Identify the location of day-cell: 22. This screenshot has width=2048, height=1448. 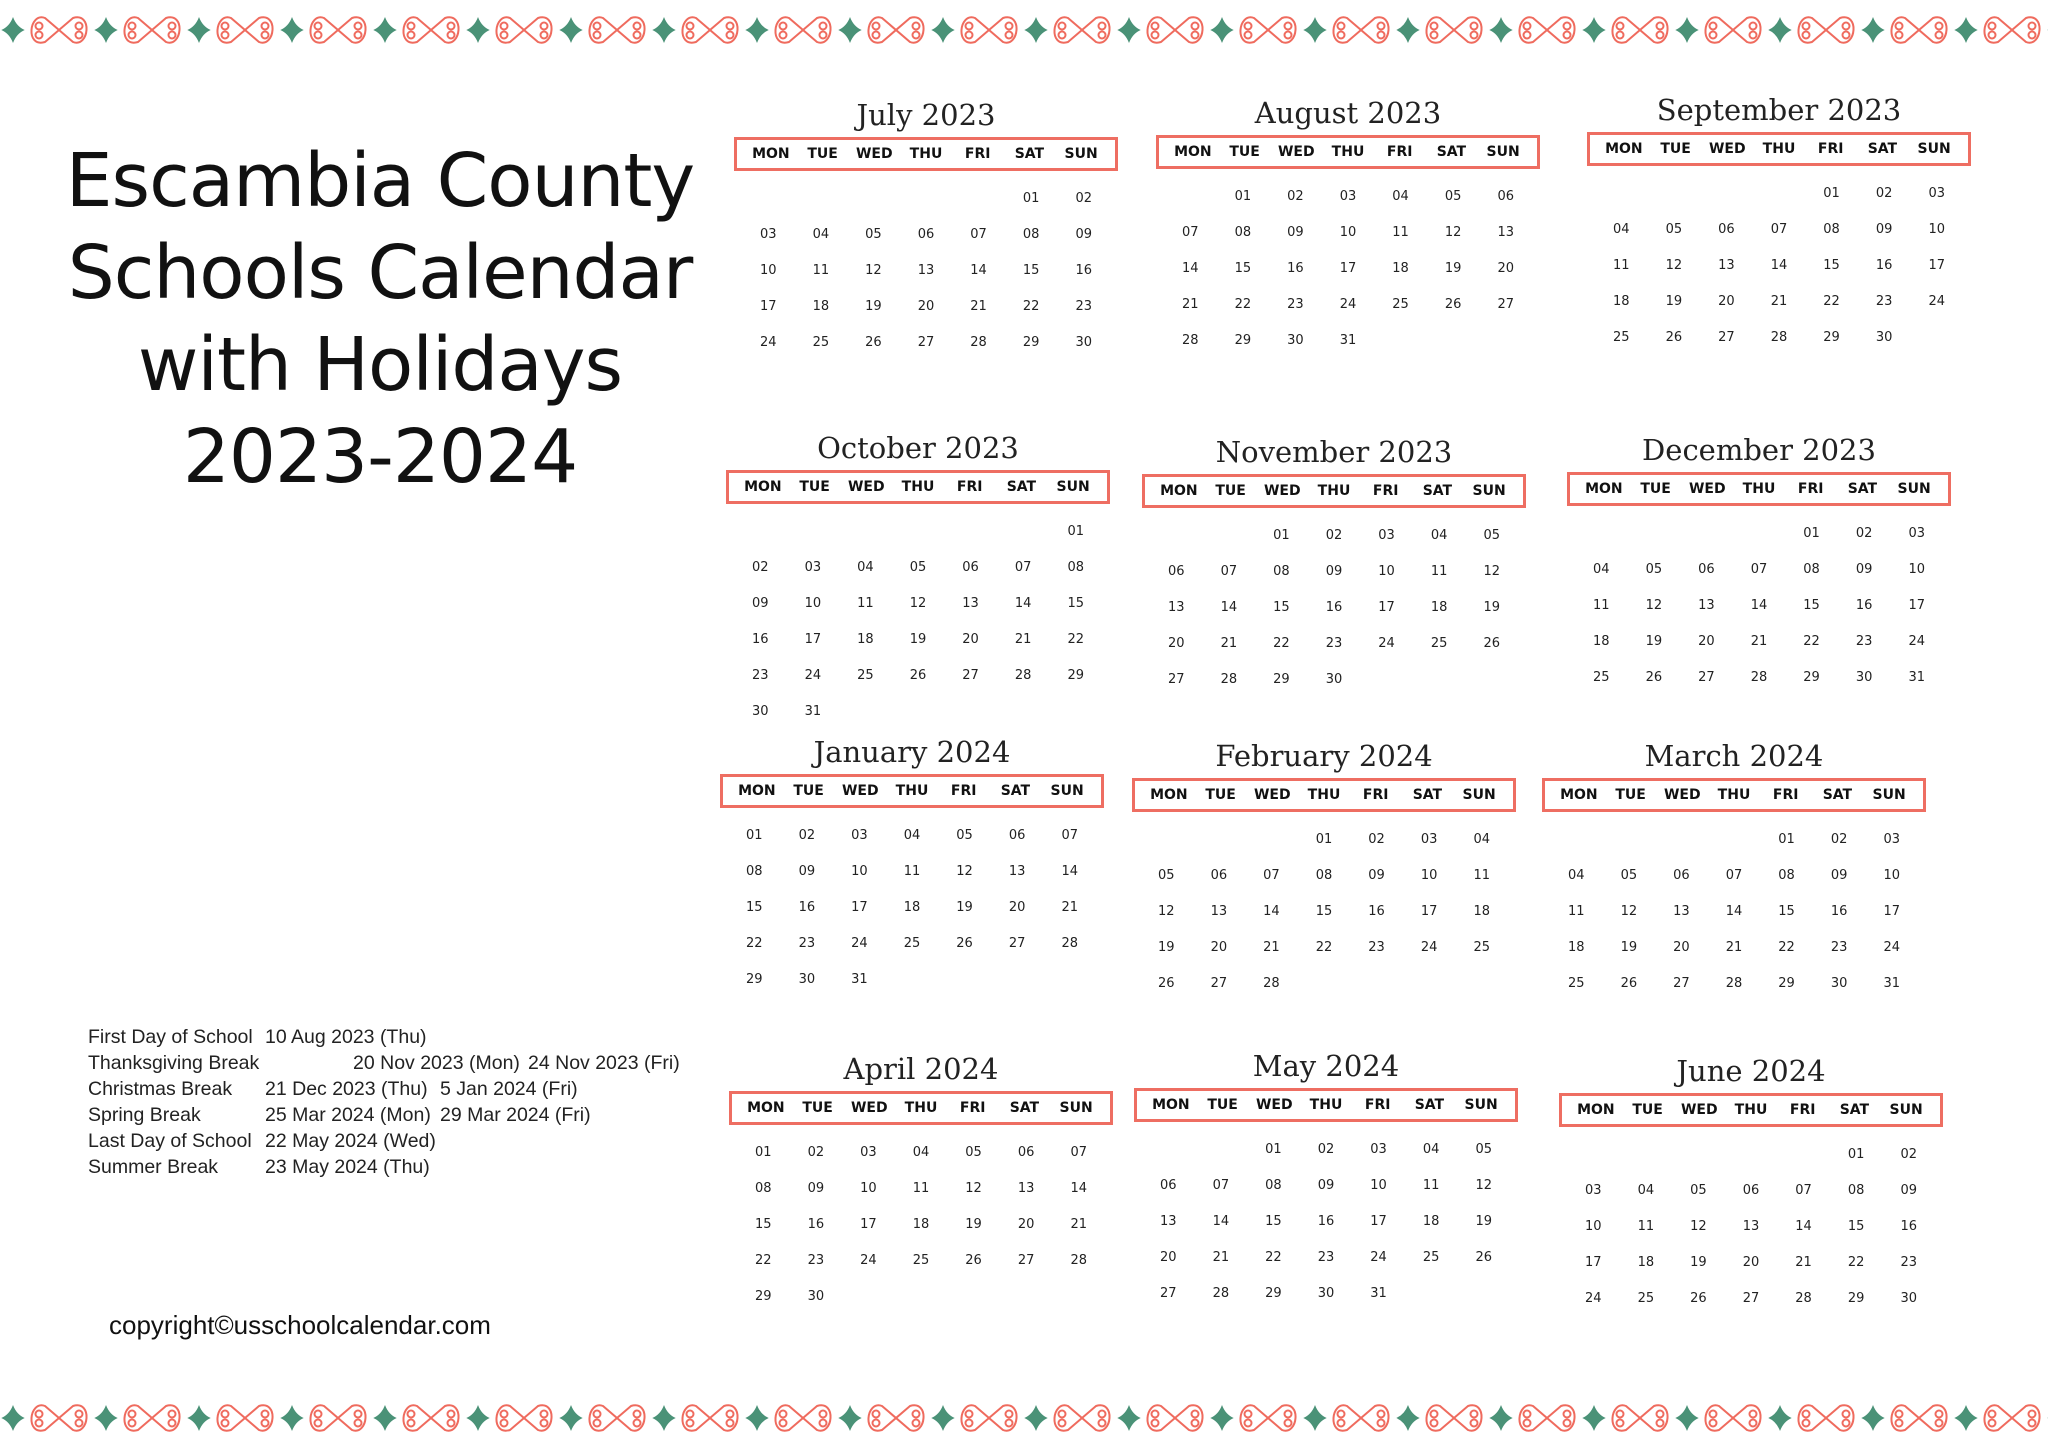
(1786, 947).